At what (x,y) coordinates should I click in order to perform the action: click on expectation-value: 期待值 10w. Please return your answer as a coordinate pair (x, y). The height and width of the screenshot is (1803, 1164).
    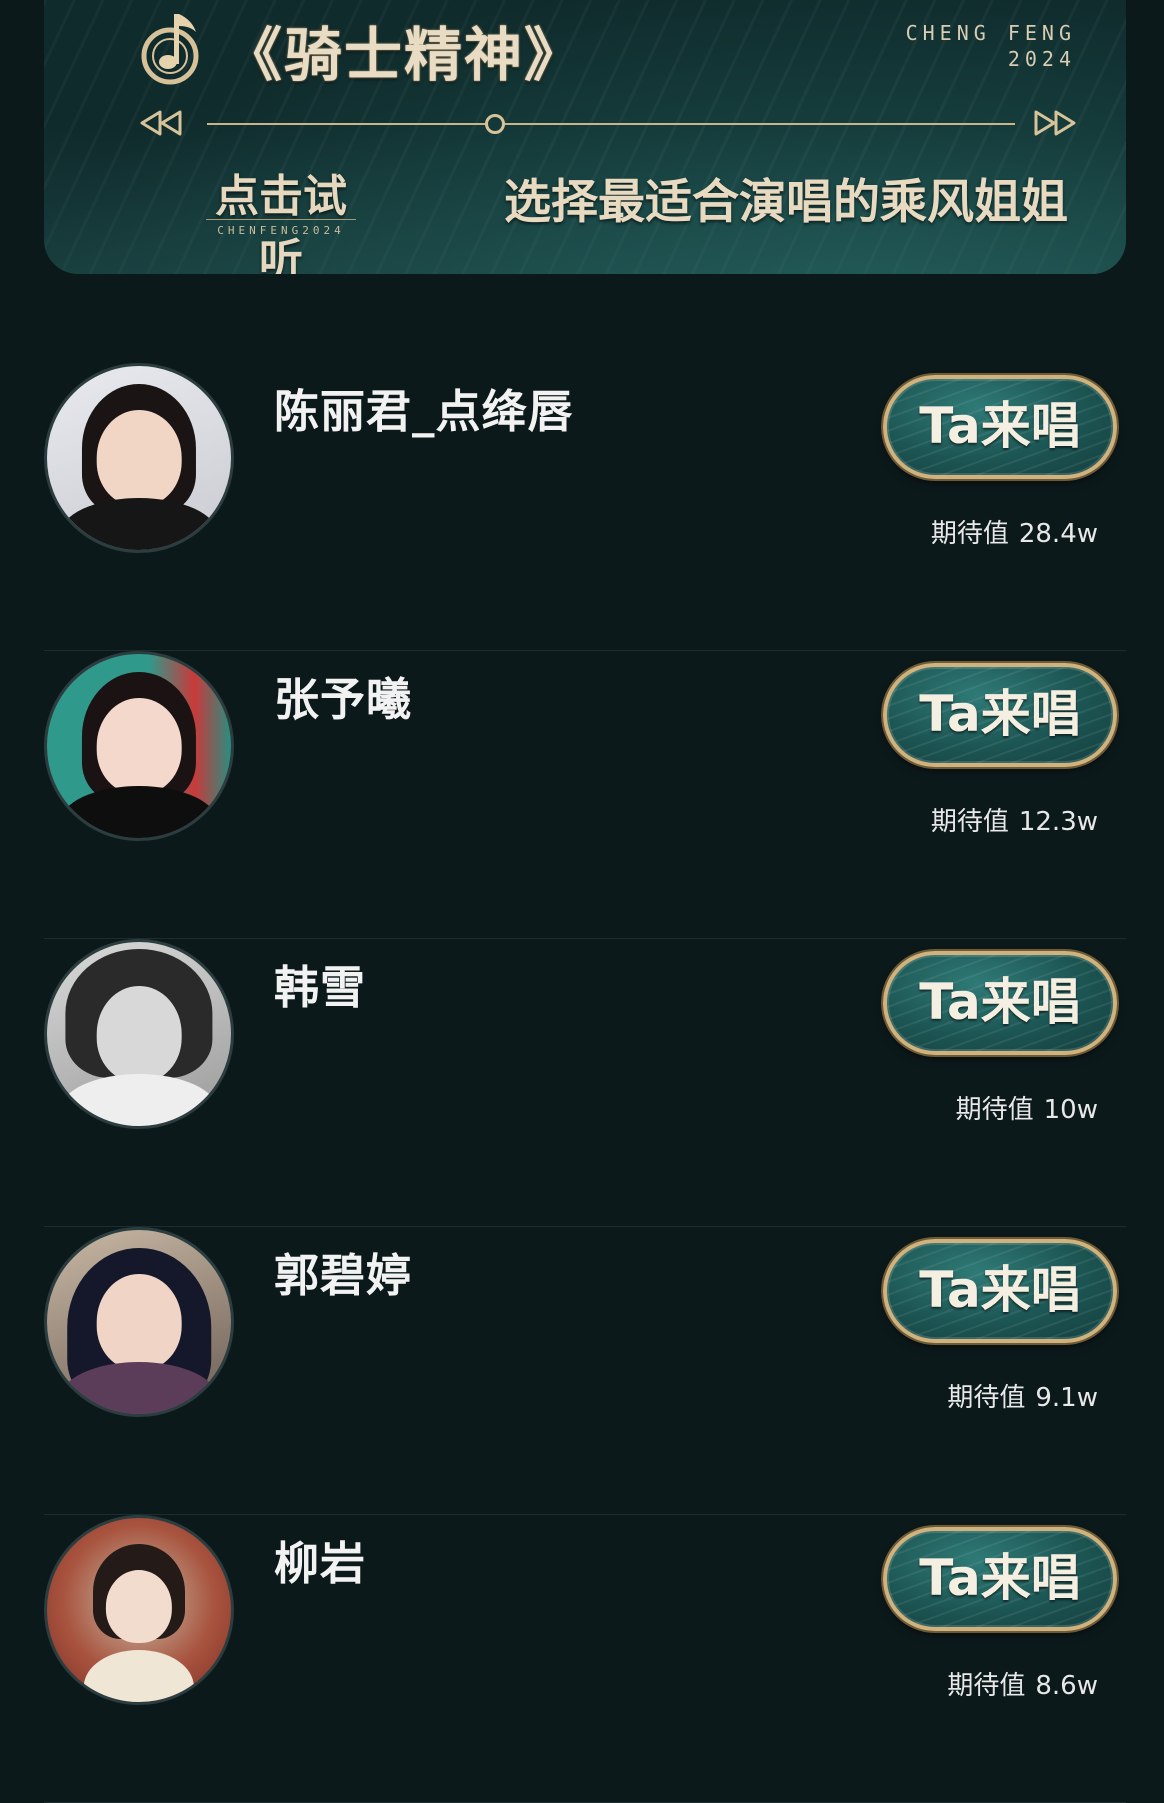
    Looking at the image, I should click on (1027, 1107).